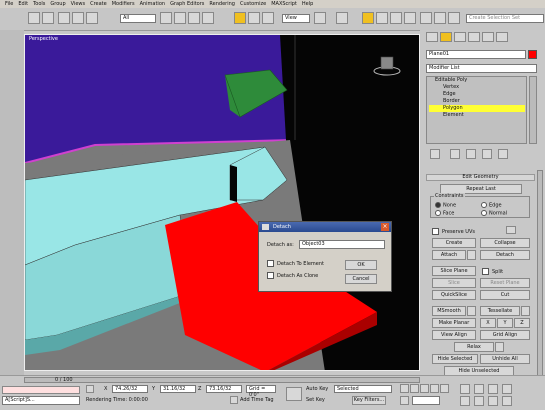 This screenshot has height=410, width=545. What do you see at coordinates (454, 295) in the screenshot?
I see `quickslice-button: QuickSlice` at bounding box center [454, 295].